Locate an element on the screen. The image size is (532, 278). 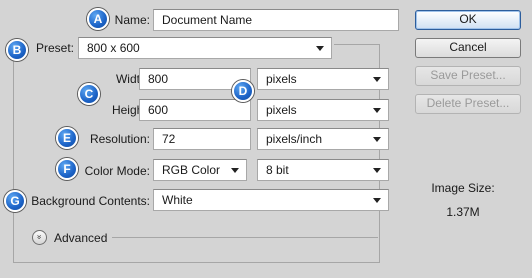
advanced-toggle-button: » is located at coordinates (39, 237).